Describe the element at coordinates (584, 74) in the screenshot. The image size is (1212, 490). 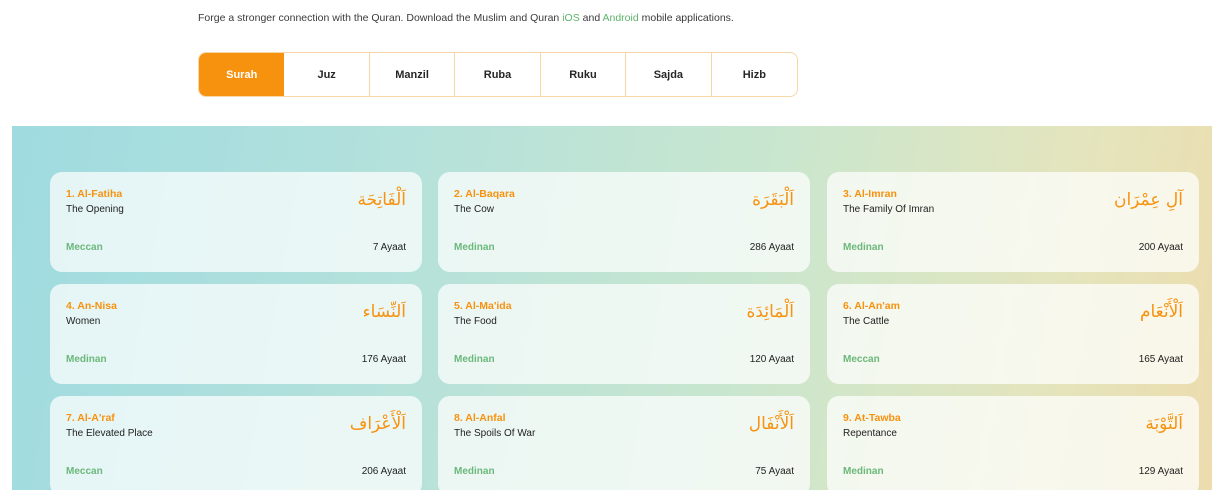
I see `tab-ruku: Ruku` at that location.